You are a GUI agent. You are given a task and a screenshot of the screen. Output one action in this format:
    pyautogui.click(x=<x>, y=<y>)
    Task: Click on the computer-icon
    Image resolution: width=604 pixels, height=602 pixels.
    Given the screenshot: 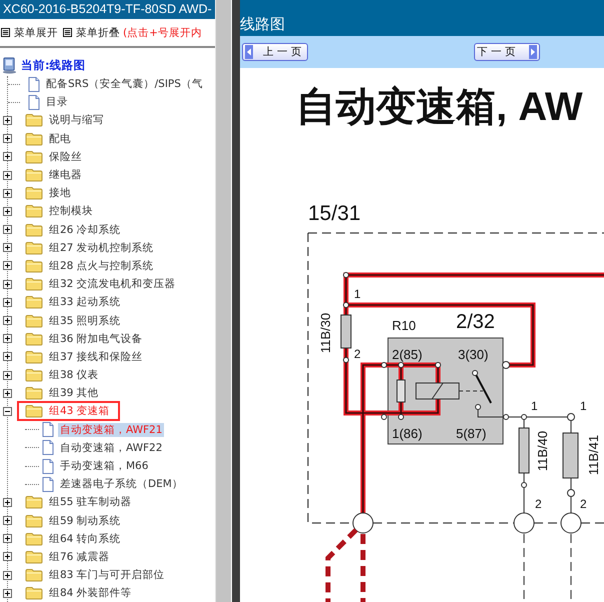 What is the action you would take?
    pyautogui.click(x=9, y=65)
    